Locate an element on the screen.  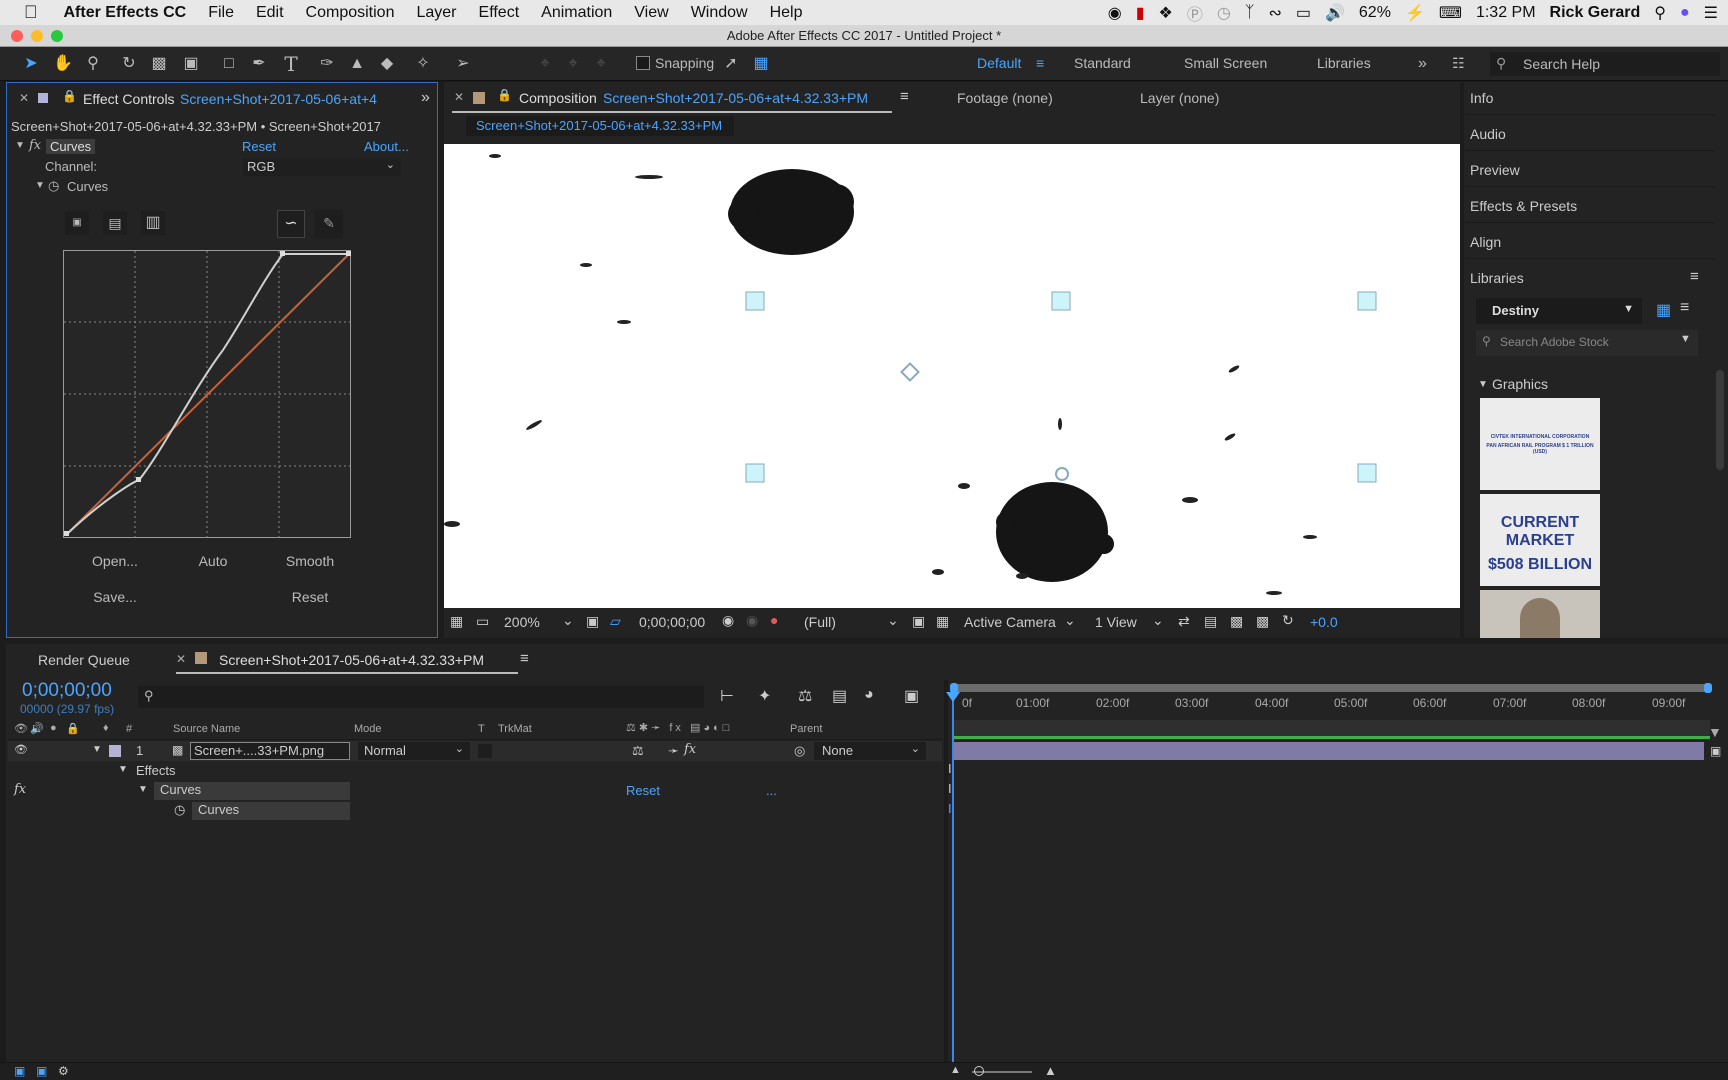
d-icon: Ⓟ is located at coordinates (1195, 13).